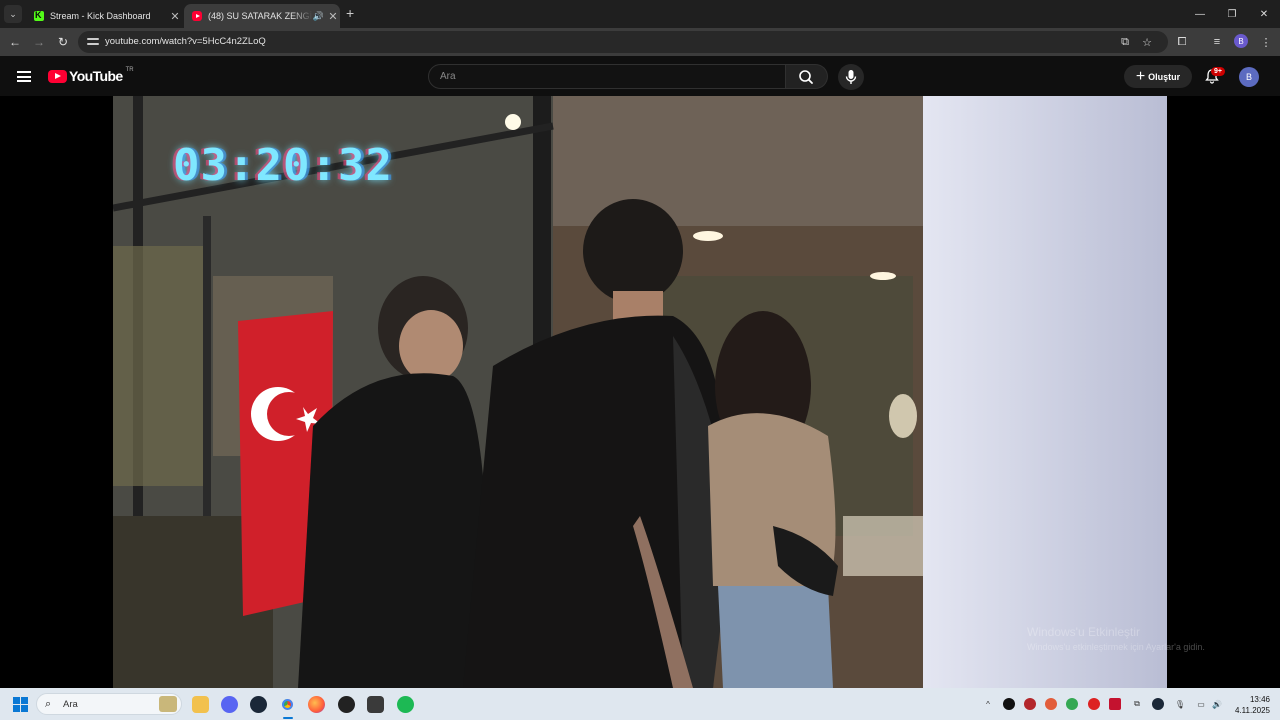 This screenshot has width=1280, height=720. What do you see at coordinates (15, 42) in the screenshot?
I see `back-icon: ←` at bounding box center [15, 42].